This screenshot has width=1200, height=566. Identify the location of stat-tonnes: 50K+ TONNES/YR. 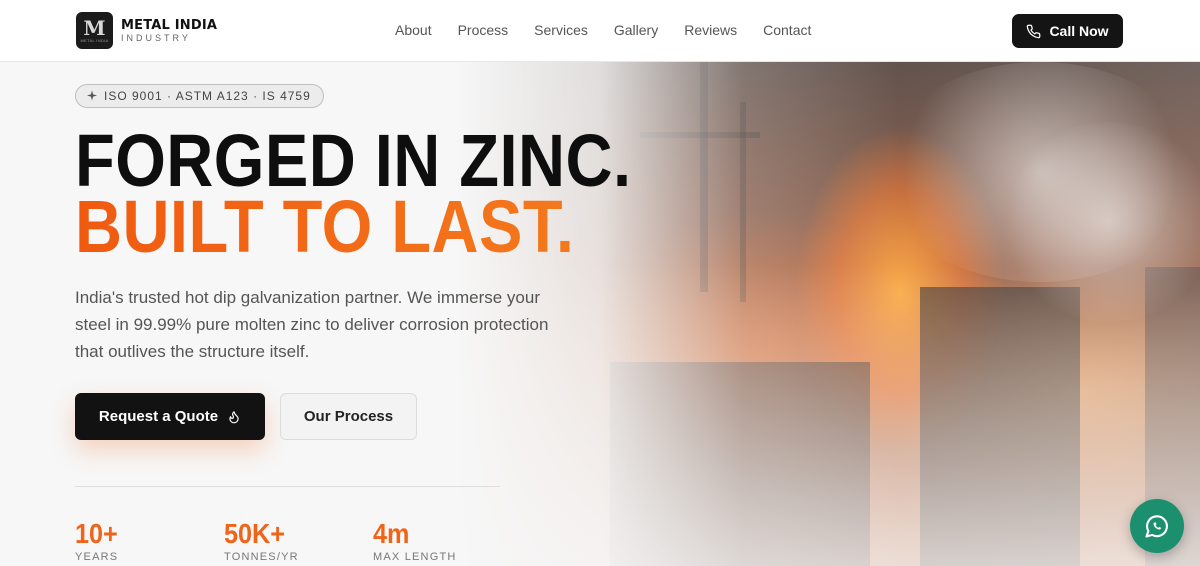
(298, 540).